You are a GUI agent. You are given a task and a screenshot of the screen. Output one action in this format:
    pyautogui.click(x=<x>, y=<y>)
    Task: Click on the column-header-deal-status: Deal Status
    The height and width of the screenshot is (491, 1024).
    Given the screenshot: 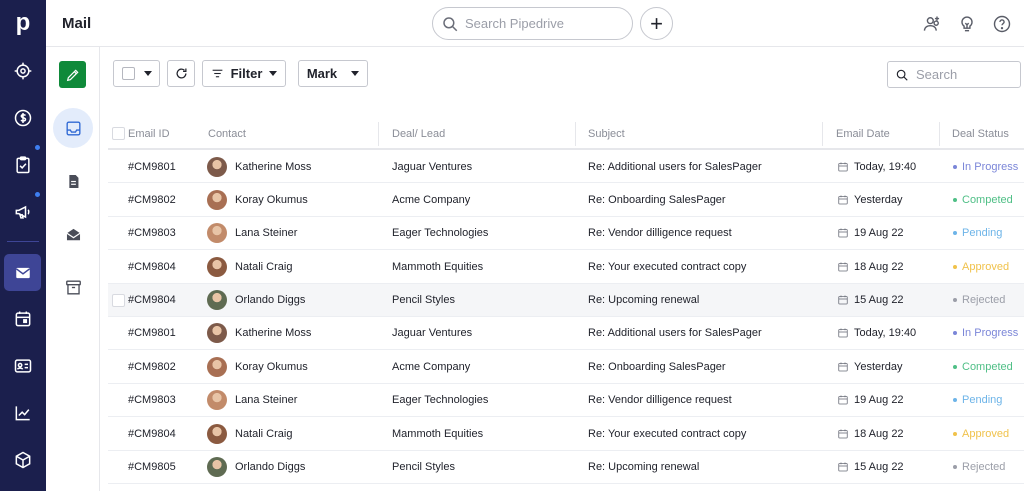 What is the action you would take?
    pyautogui.click(x=976, y=133)
    